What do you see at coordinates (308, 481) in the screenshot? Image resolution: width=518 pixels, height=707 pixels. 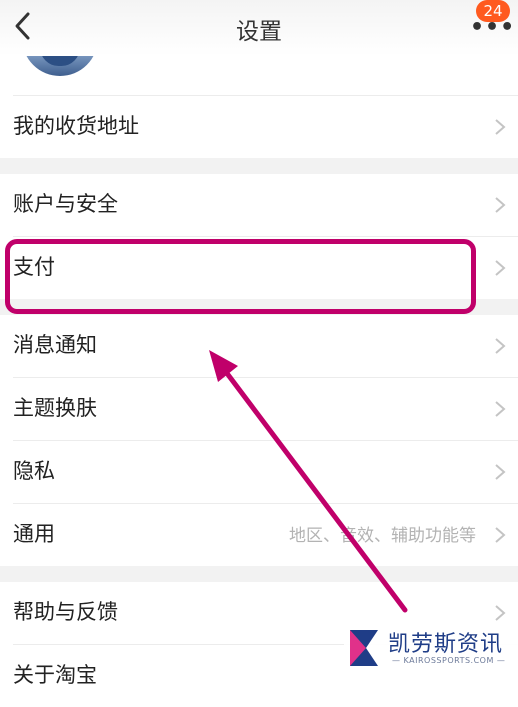 I see `annotation-arrow` at bounding box center [308, 481].